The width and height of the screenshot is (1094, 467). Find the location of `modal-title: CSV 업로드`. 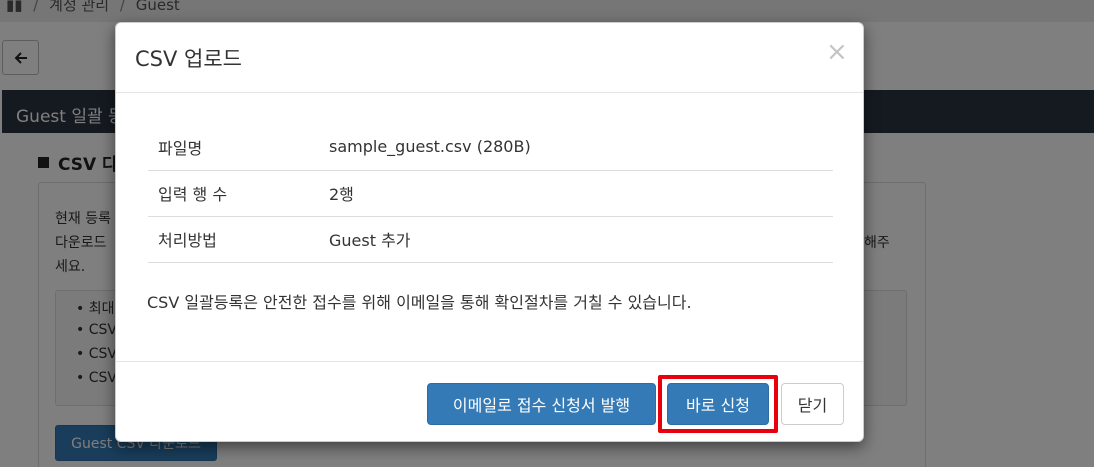

modal-title: CSV 업로드 is located at coordinates (188, 59).